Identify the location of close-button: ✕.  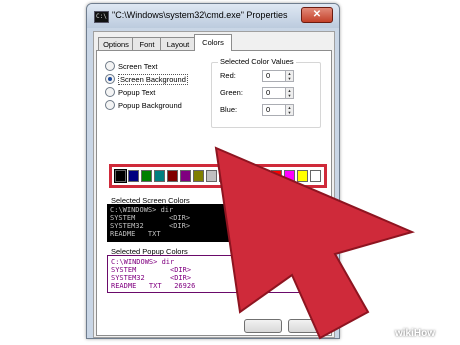
(317, 15).